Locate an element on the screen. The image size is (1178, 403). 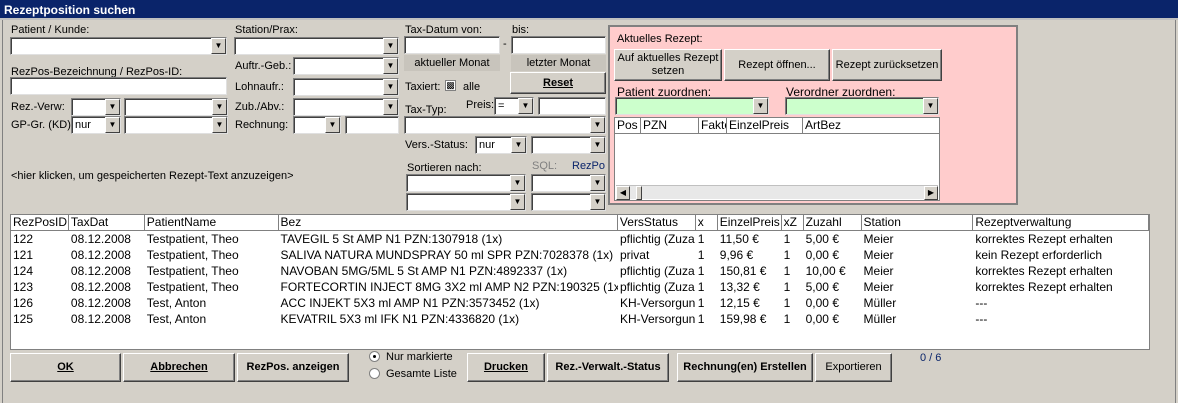
rechnung-erstellen-button: Rechnung(en) Erstellen is located at coordinates (745, 367).